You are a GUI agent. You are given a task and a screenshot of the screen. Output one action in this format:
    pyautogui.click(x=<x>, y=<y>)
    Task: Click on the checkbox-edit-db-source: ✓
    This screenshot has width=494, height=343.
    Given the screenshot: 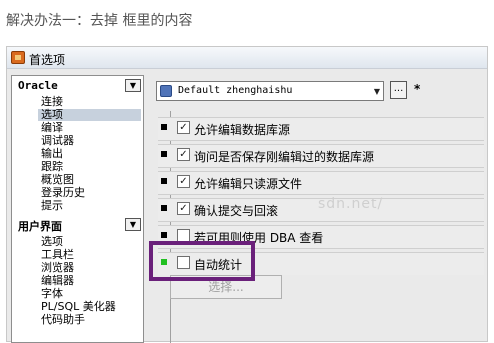 What is the action you would take?
    pyautogui.click(x=183, y=127)
    